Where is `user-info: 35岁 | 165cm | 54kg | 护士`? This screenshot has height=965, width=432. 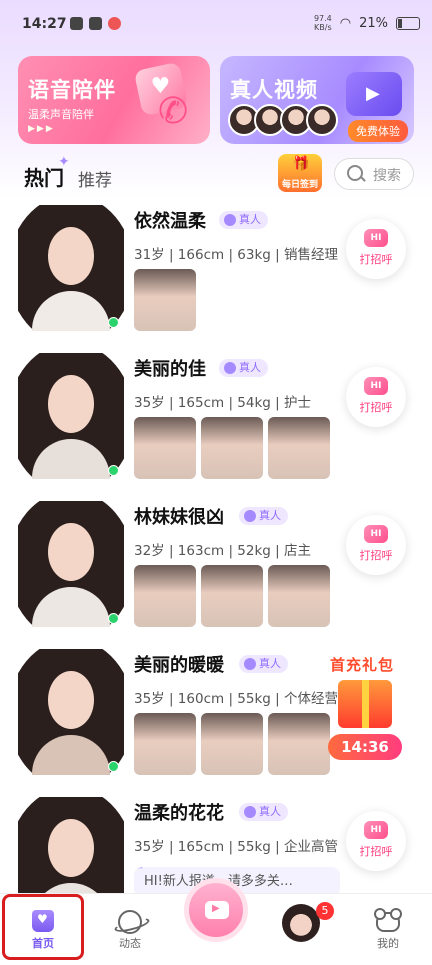 user-info: 35岁 | 165cm | 54kg | 护士 is located at coordinates (222, 403).